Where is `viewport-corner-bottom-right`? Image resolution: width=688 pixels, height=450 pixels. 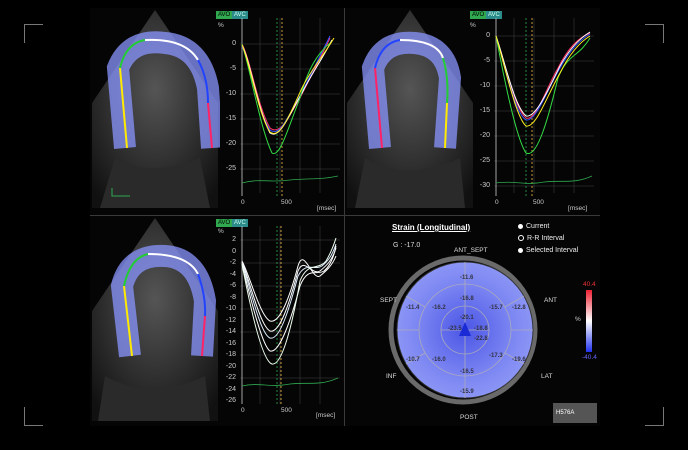 viewport-corner-bottom-right is located at coordinates (654, 416).